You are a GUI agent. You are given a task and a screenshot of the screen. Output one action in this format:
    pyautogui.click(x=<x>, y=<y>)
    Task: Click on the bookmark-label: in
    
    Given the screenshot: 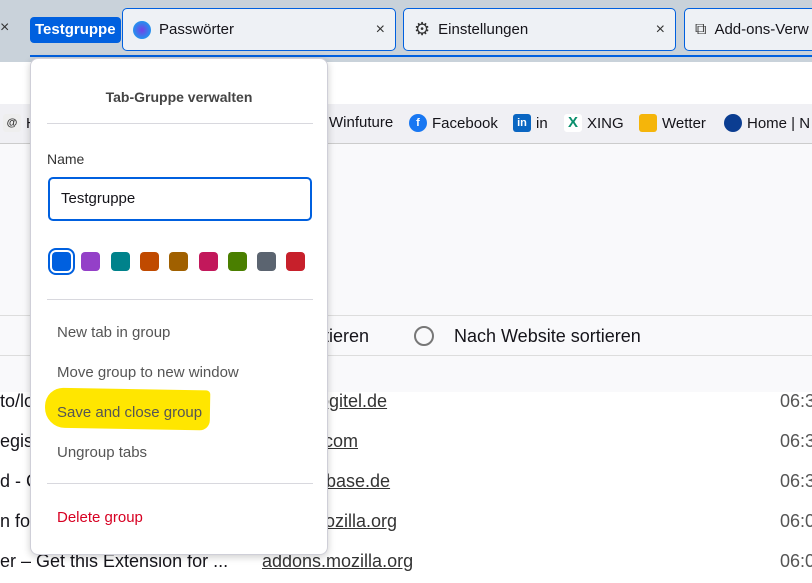 What is the action you would take?
    pyautogui.click(x=542, y=123)
    